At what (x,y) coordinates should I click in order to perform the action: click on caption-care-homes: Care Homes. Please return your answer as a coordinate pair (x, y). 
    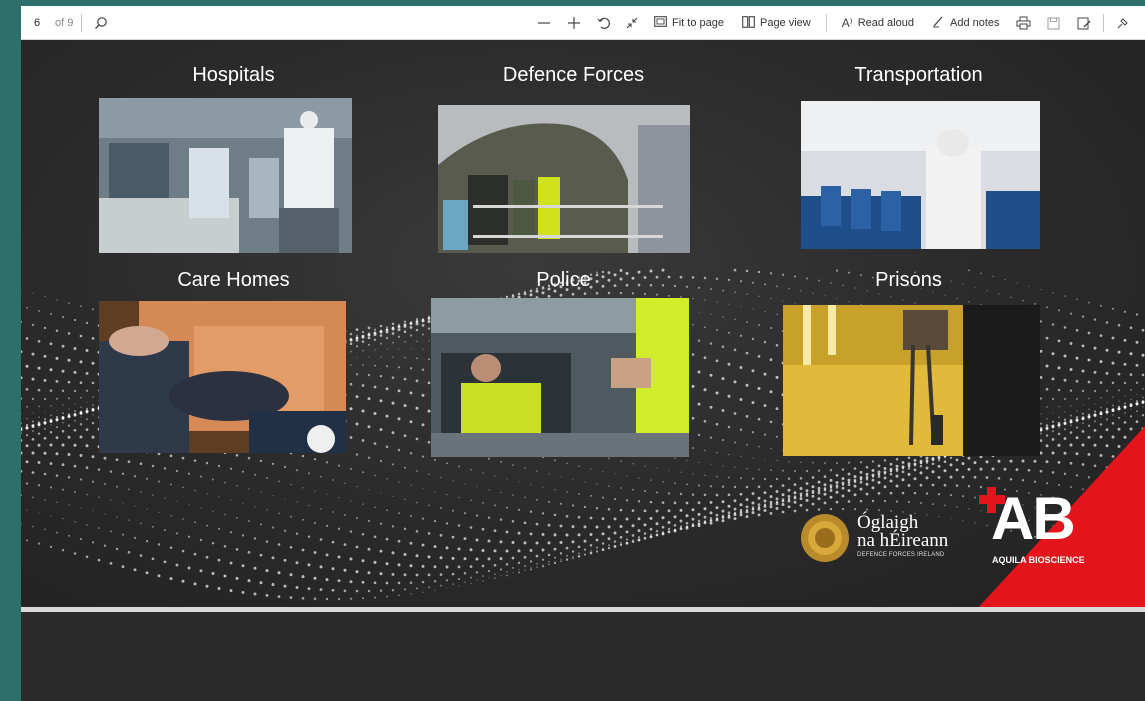
    Looking at the image, I should click on (233, 280).